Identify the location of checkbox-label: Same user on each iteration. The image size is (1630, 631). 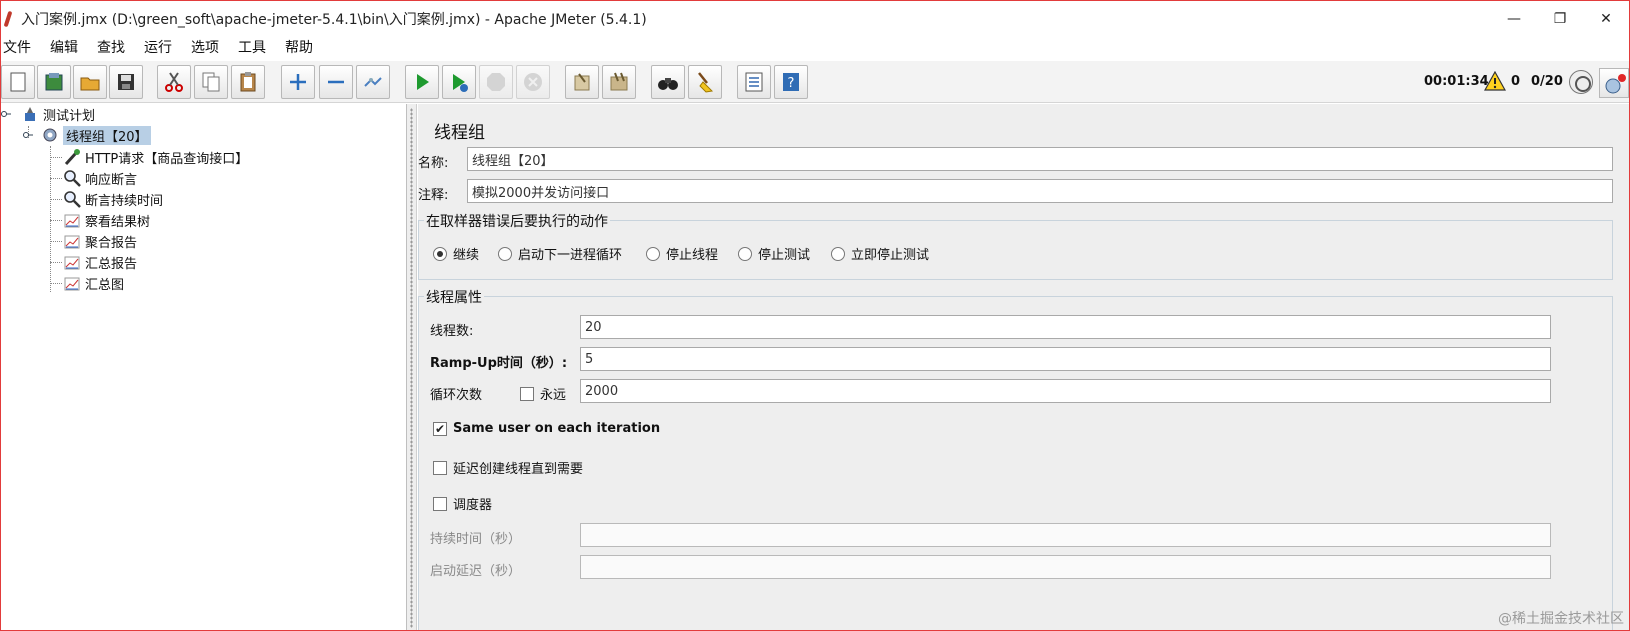
(557, 428).